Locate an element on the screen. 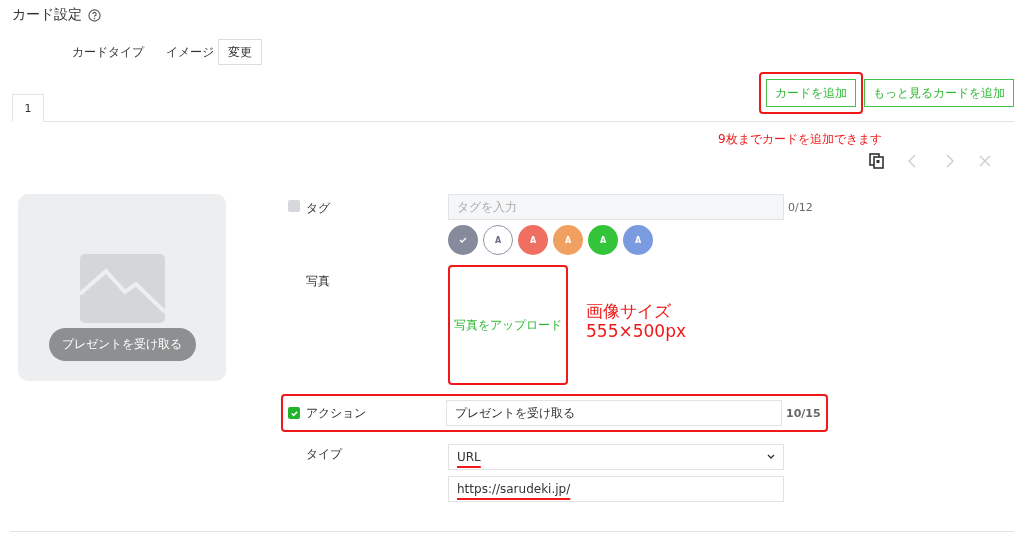 This screenshot has width=1024, height=541. card-type-value: イメージ is located at coordinates (190, 52).